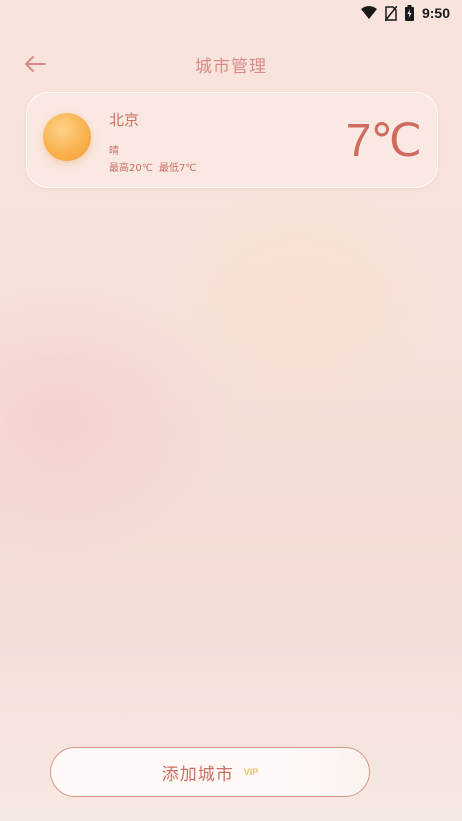 The width and height of the screenshot is (462, 821). What do you see at coordinates (197, 774) in the screenshot?
I see `add-city-label: 添加城市` at bounding box center [197, 774].